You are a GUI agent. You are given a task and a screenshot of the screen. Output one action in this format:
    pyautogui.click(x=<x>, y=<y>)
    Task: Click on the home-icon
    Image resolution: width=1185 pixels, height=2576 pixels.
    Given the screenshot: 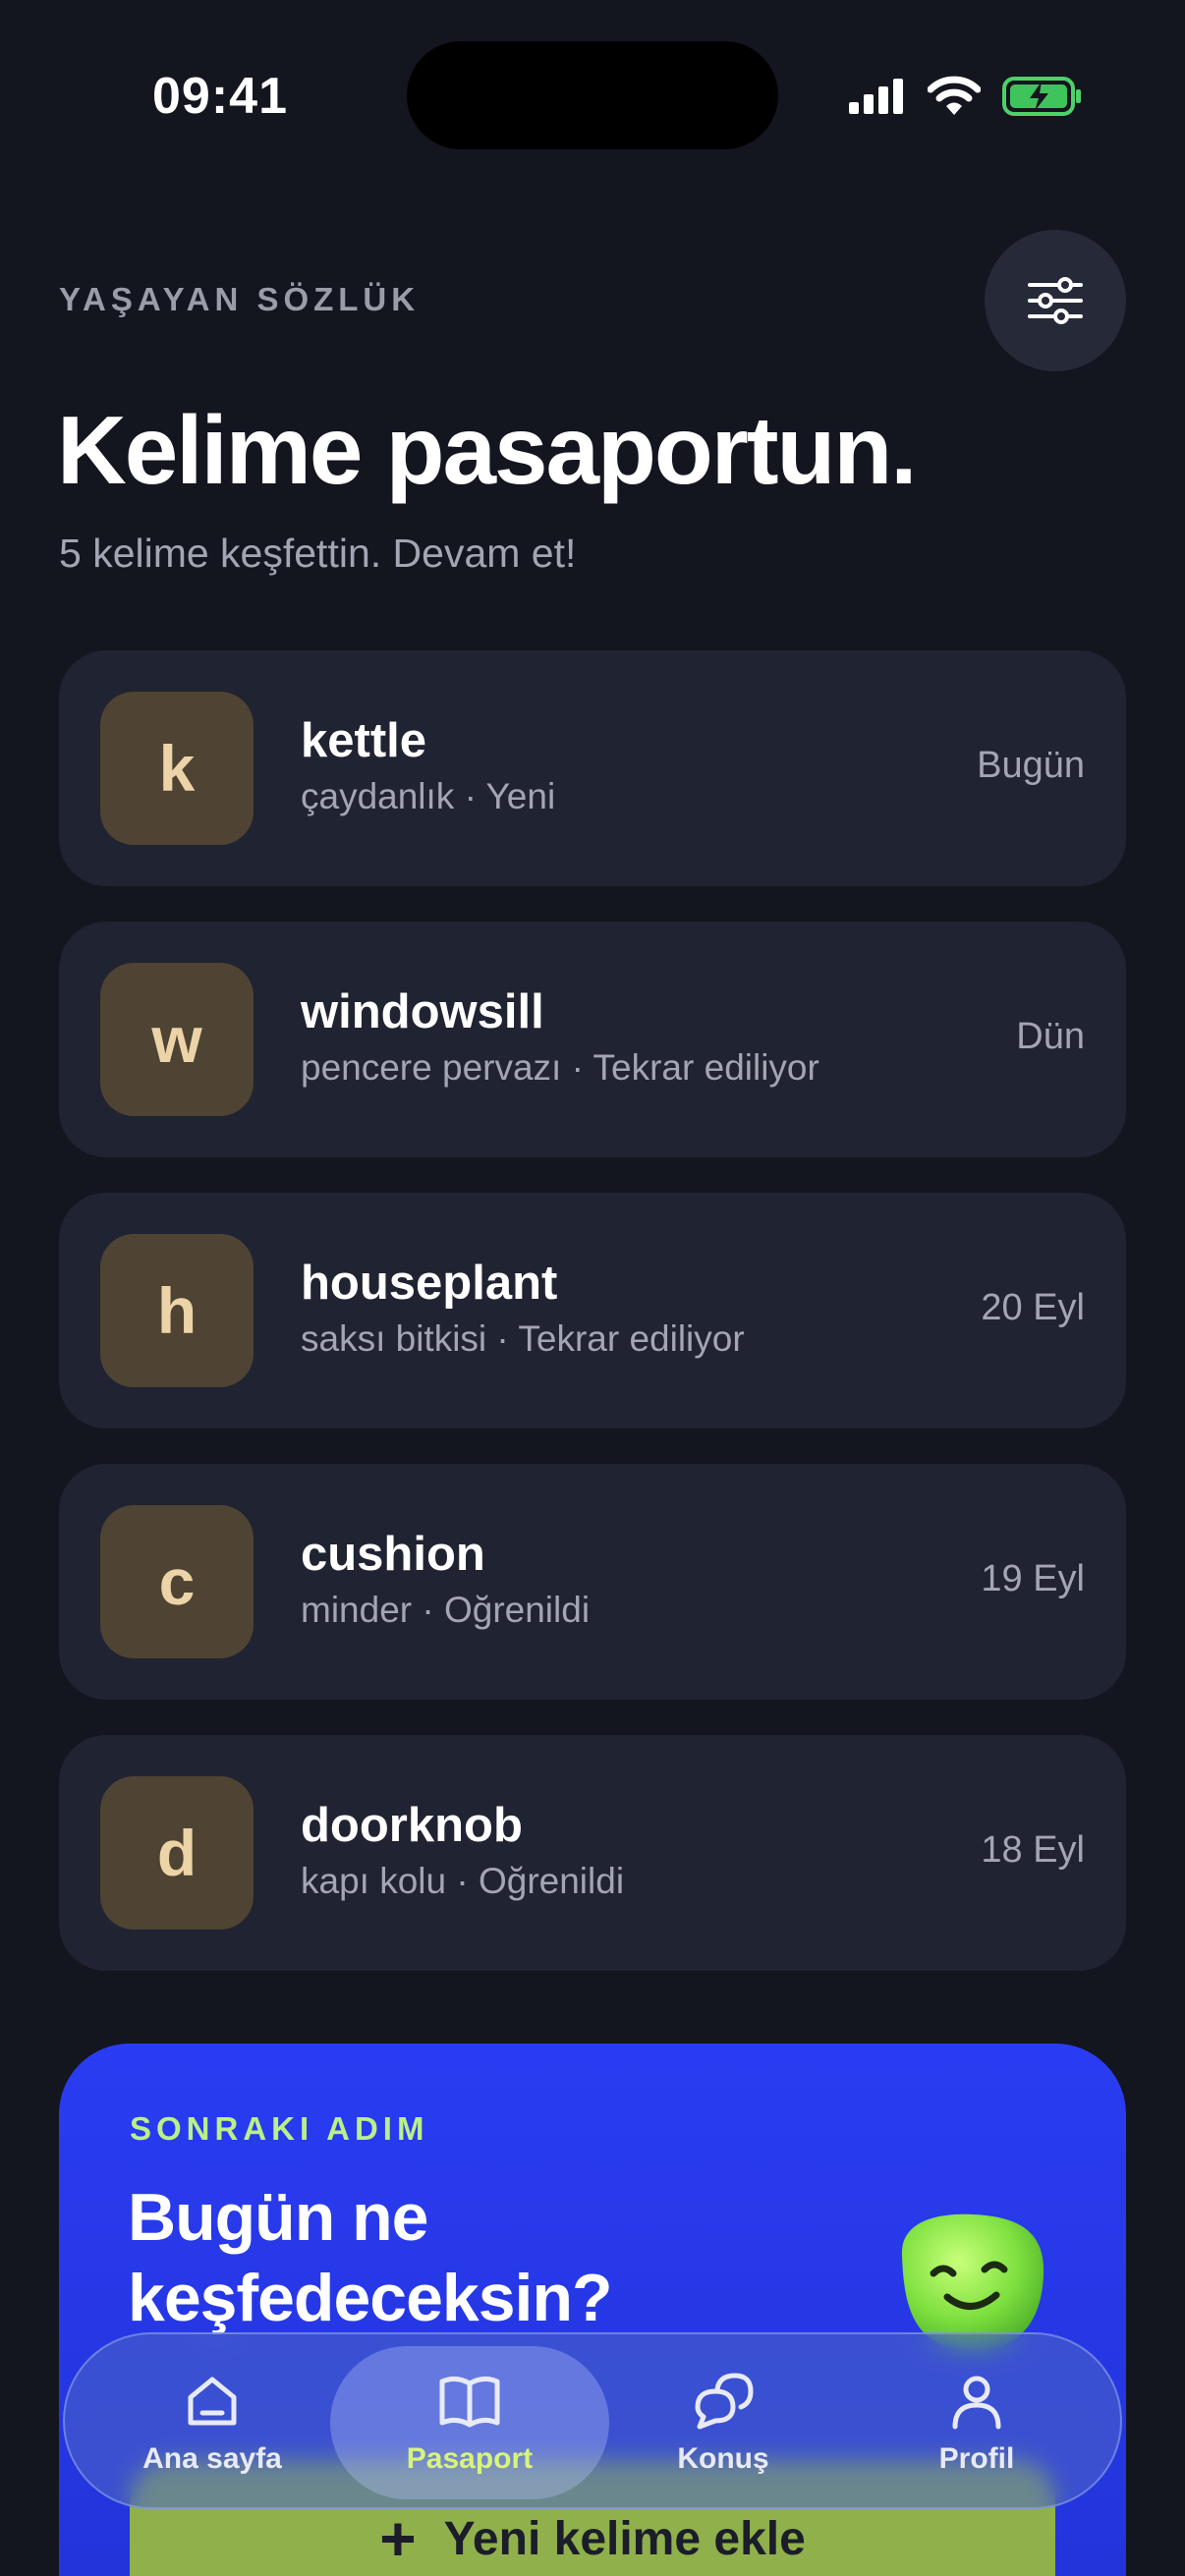 What is the action you would take?
    pyautogui.click(x=213, y=2401)
    